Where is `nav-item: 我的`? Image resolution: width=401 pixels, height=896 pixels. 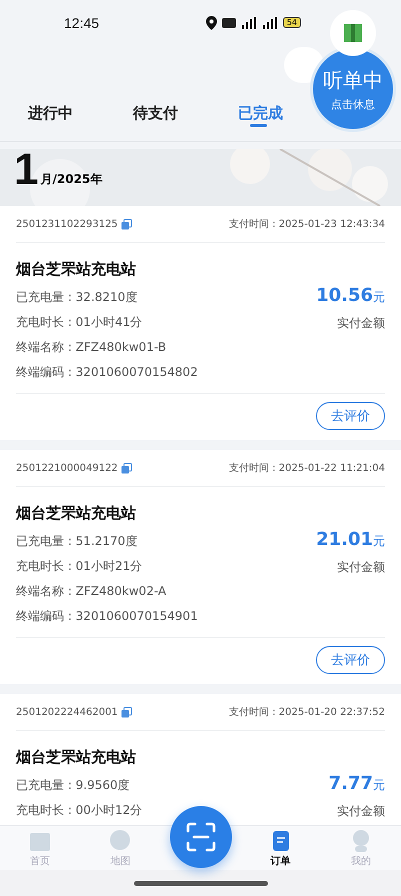 nav-item: 我的 is located at coordinates (360, 848).